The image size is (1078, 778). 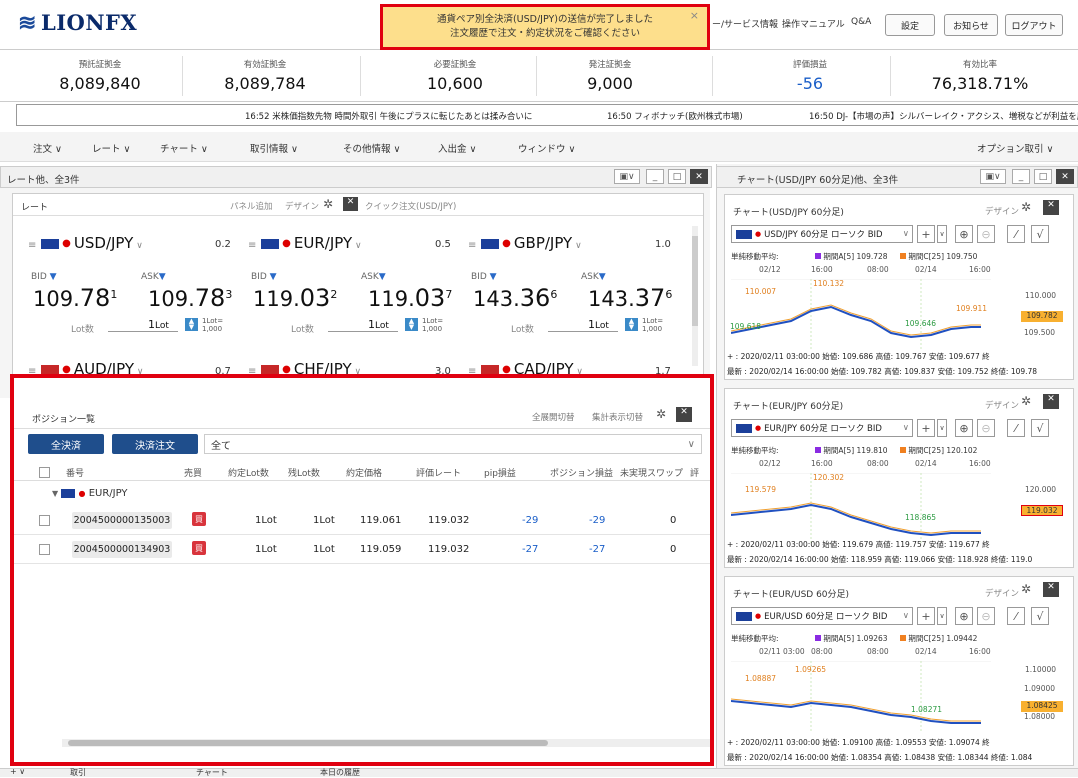 I want to click on chevron-down-icon: ∨, so click(x=942, y=616).